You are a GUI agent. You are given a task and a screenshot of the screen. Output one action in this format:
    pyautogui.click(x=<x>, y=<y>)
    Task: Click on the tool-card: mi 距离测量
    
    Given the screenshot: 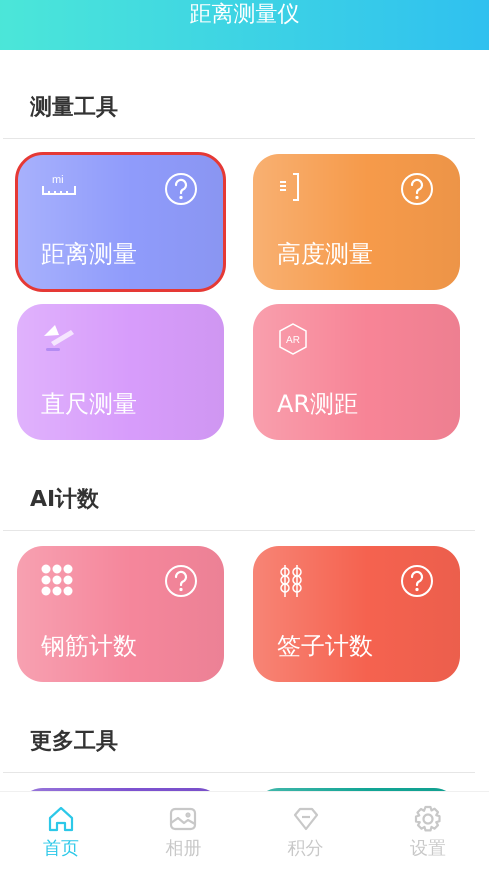 What is the action you would take?
    pyautogui.click(x=120, y=222)
    